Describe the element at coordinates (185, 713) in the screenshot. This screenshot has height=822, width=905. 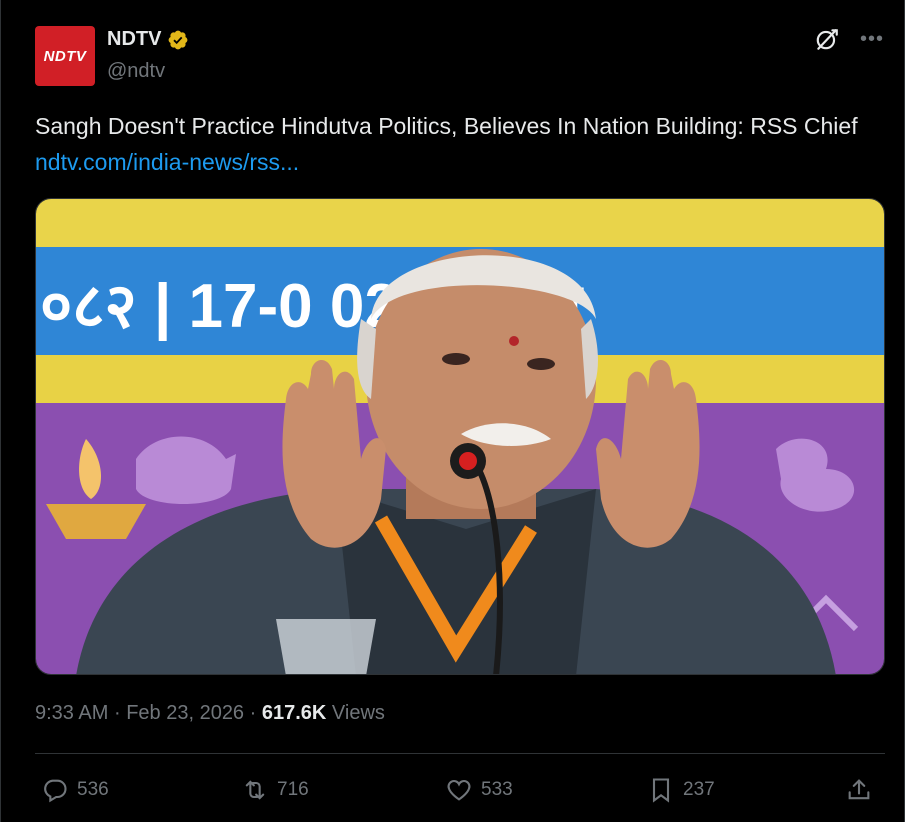
I see `post-date: Feb 23, 2026` at that location.